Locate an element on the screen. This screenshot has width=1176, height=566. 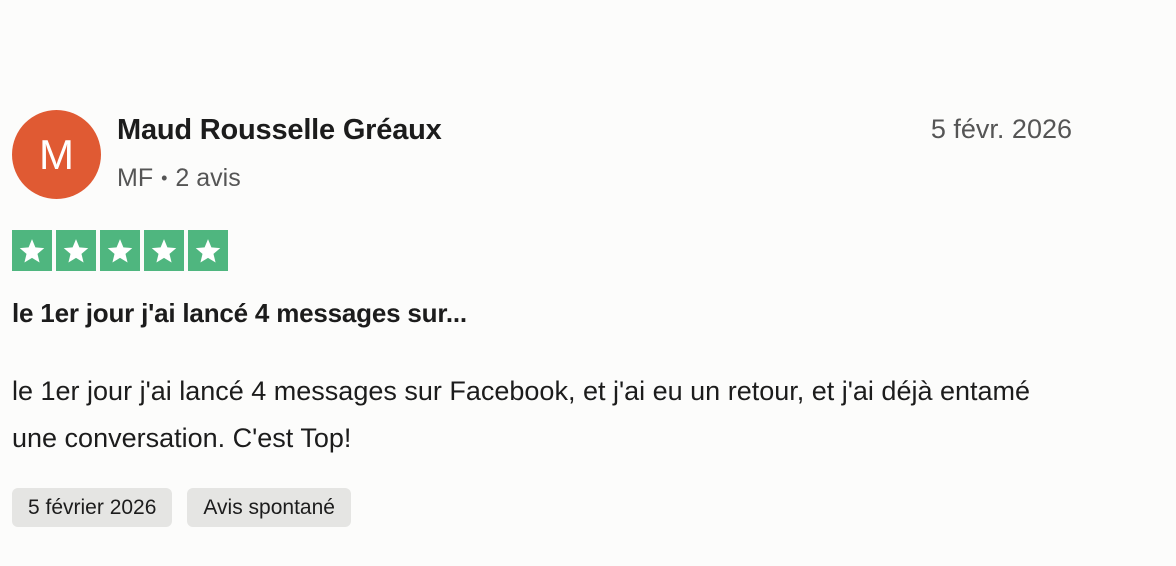
reviewer-country: MF is located at coordinates (135, 178).